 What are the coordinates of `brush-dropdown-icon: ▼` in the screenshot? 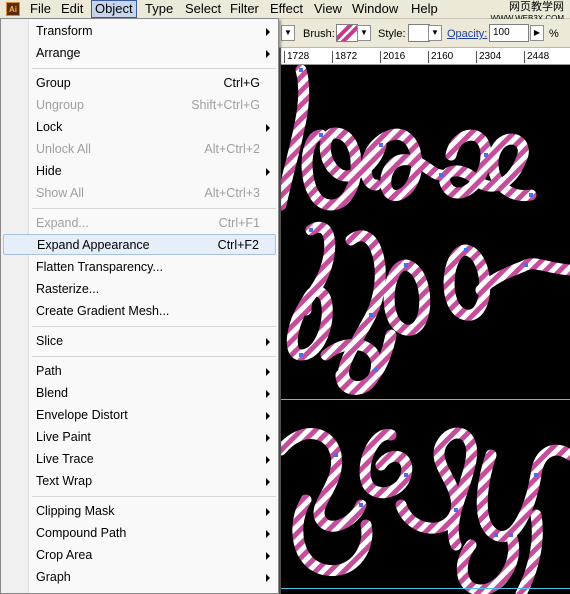 It's located at (364, 33).